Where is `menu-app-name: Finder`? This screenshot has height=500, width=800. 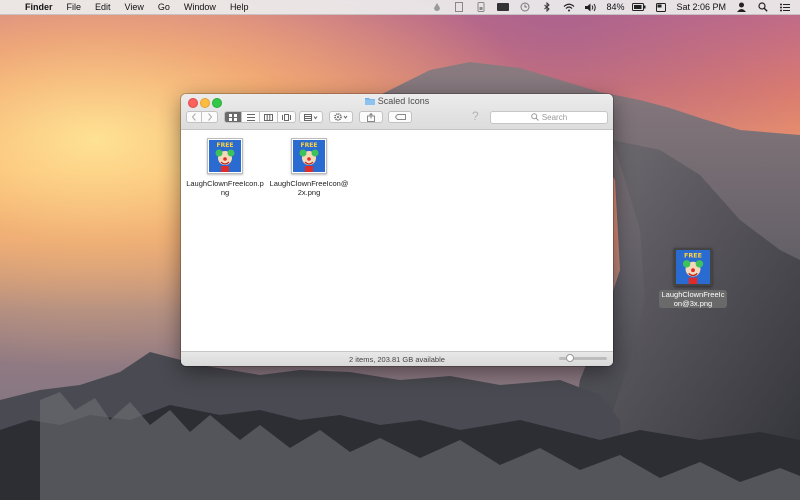
menu-app-name: Finder is located at coordinates (39, 7).